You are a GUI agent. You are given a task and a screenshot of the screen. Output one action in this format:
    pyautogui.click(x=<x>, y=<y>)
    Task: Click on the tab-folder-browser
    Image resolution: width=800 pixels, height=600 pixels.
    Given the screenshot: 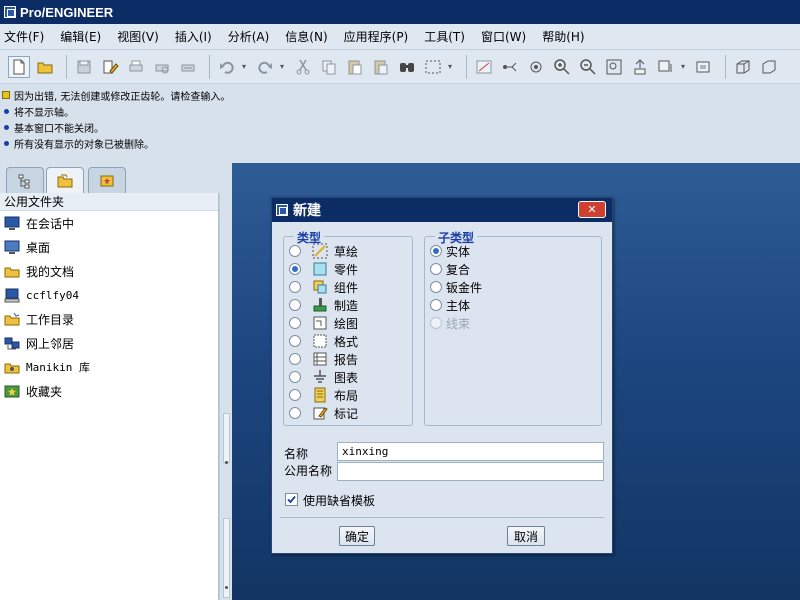 What is the action you would take?
    pyautogui.click(x=65, y=180)
    